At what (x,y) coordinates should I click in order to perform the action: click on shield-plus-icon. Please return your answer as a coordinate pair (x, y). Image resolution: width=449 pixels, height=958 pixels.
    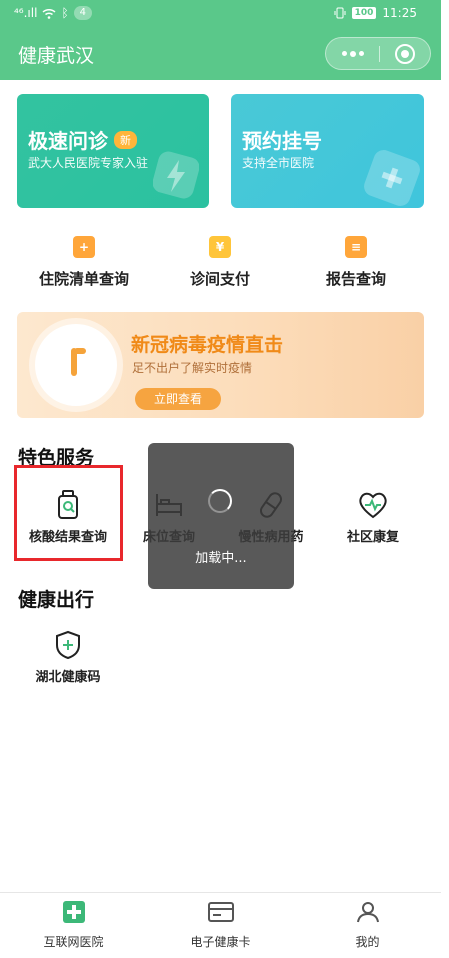
    Looking at the image, I should click on (68, 645).